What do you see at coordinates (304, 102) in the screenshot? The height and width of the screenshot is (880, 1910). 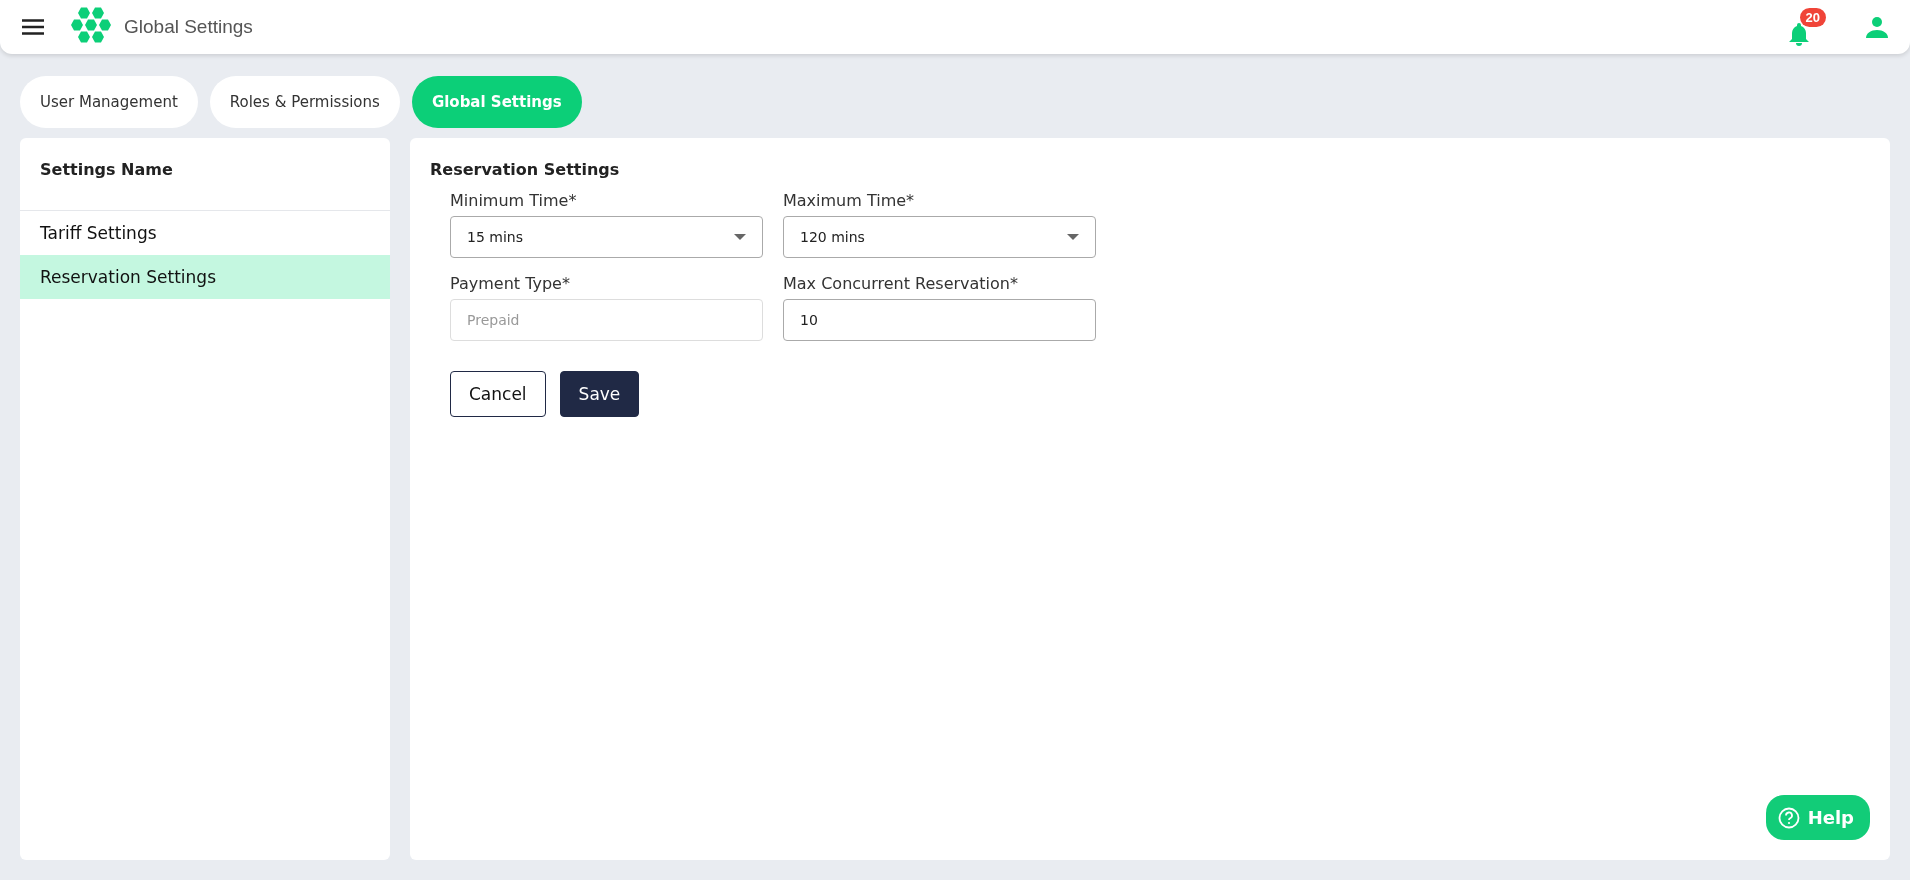 I see `tab: Roles & Permissions` at bounding box center [304, 102].